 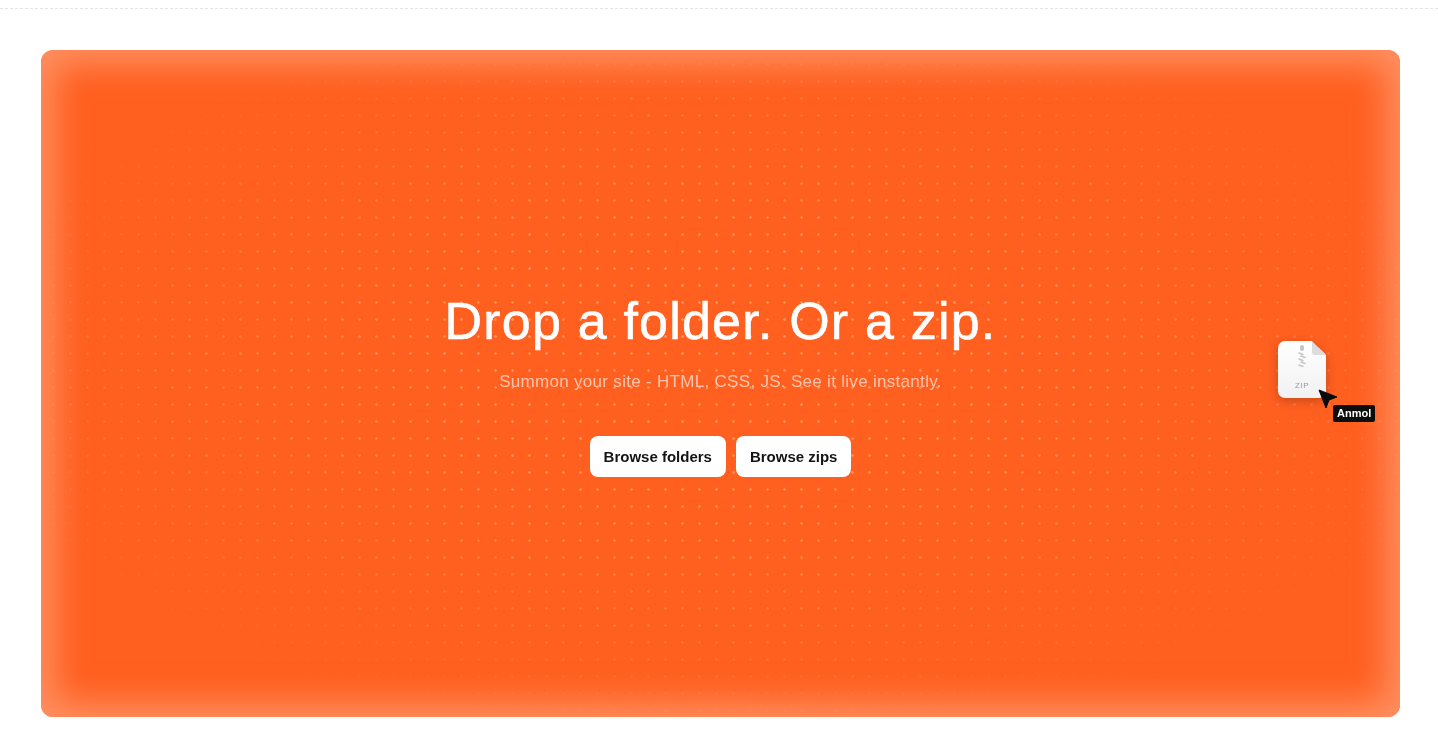 I want to click on zipper-icon, so click(x=1302, y=356).